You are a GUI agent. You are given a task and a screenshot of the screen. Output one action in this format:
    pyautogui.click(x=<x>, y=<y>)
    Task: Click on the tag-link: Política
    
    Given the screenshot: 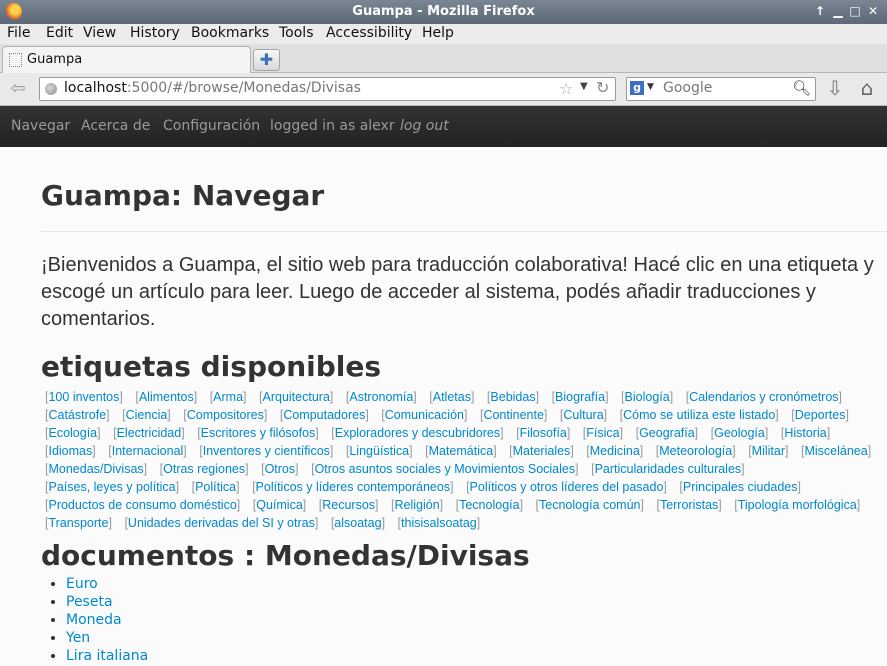 What is the action you would take?
    pyautogui.click(x=216, y=487)
    